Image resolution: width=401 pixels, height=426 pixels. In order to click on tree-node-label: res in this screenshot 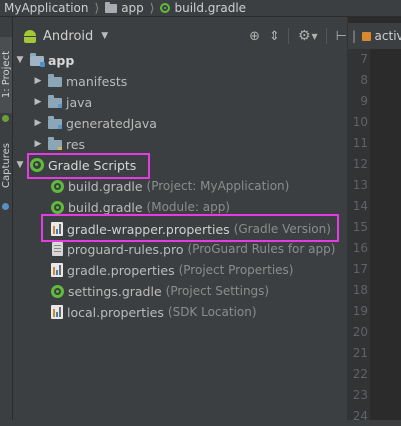, I will do `click(76, 144)`.